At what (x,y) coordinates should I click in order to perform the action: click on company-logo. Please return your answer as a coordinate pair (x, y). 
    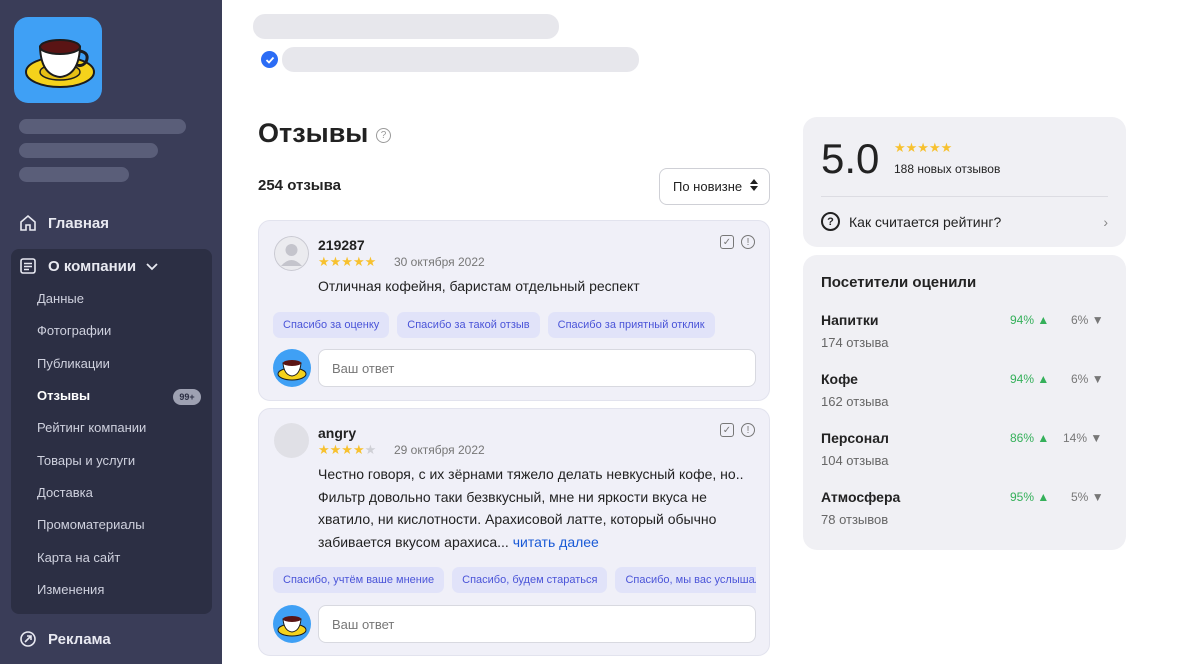
    Looking at the image, I should click on (58, 60).